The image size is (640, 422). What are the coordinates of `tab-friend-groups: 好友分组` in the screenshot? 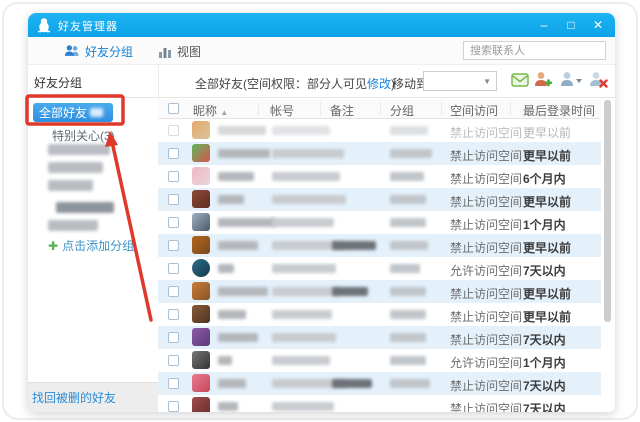 It's located at (98, 51).